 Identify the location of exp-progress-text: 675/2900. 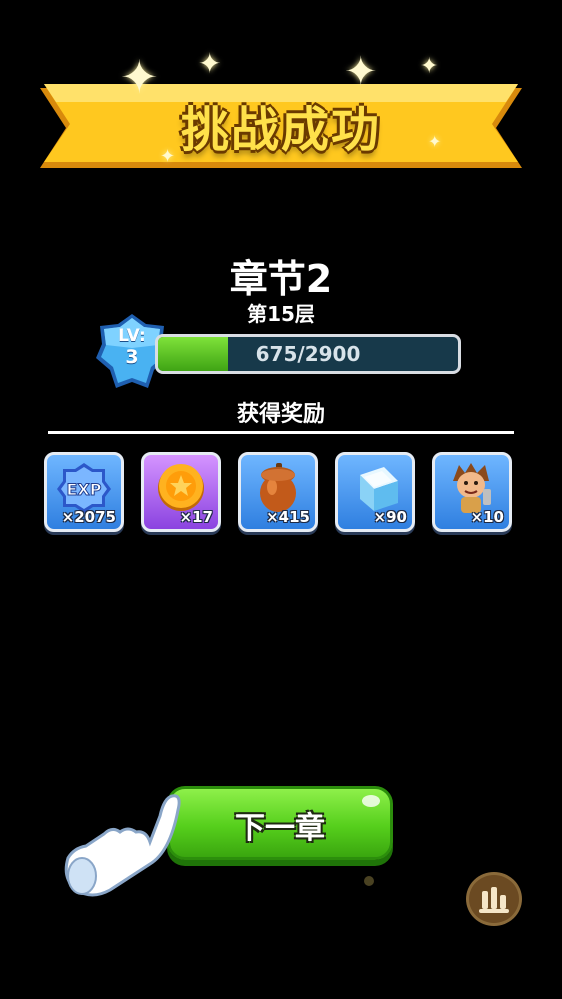
(308, 354).